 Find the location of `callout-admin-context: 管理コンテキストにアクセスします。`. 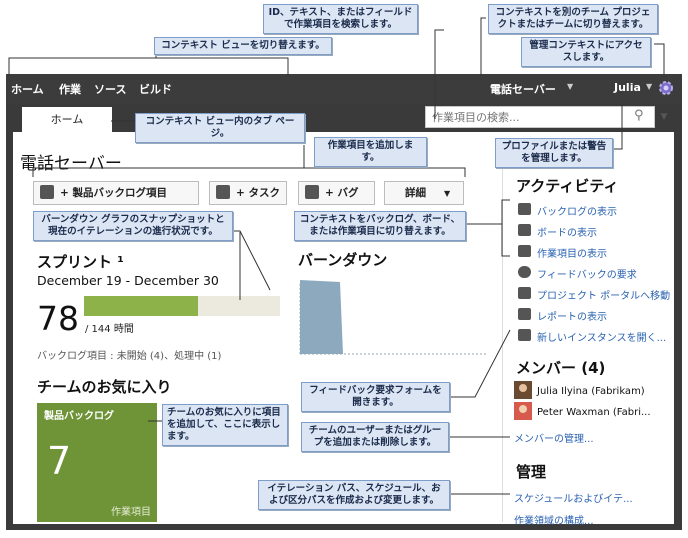

callout-admin-context: 管理コンテキストにアクセスします。 is located at coordinates (586, 52).